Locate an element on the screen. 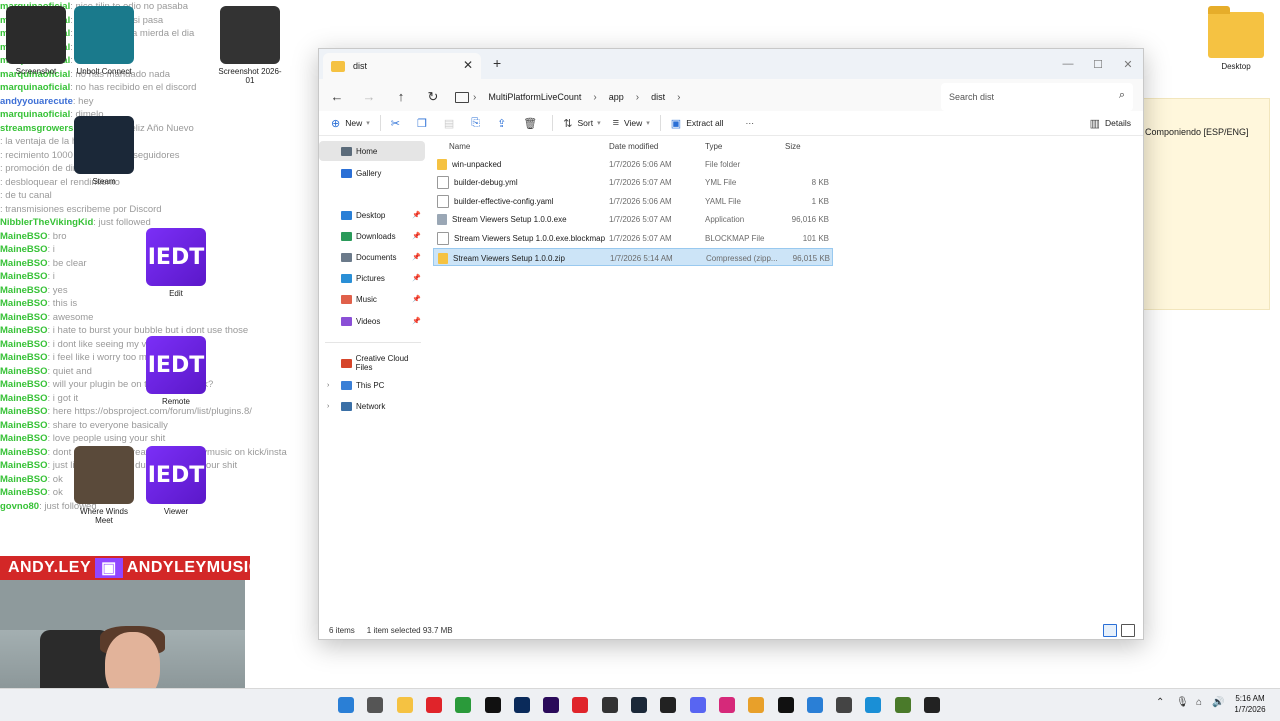 This screenshot has width=1280, height=721. copy-button: ❐ is located at coordinates (424, 123).